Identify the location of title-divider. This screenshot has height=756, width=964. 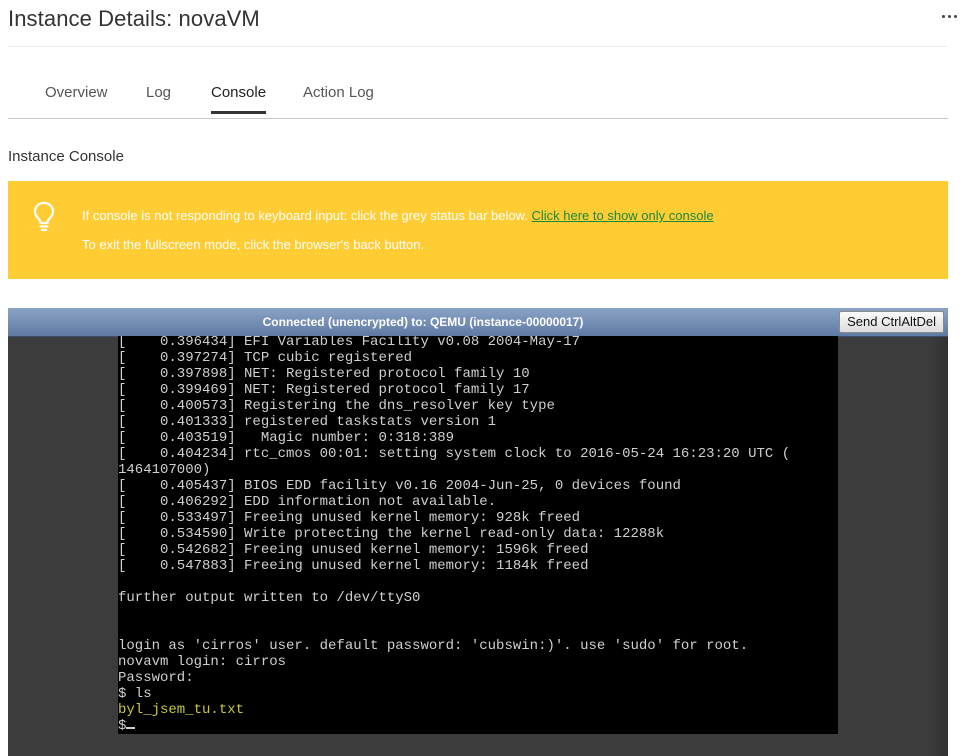
(478, 46).